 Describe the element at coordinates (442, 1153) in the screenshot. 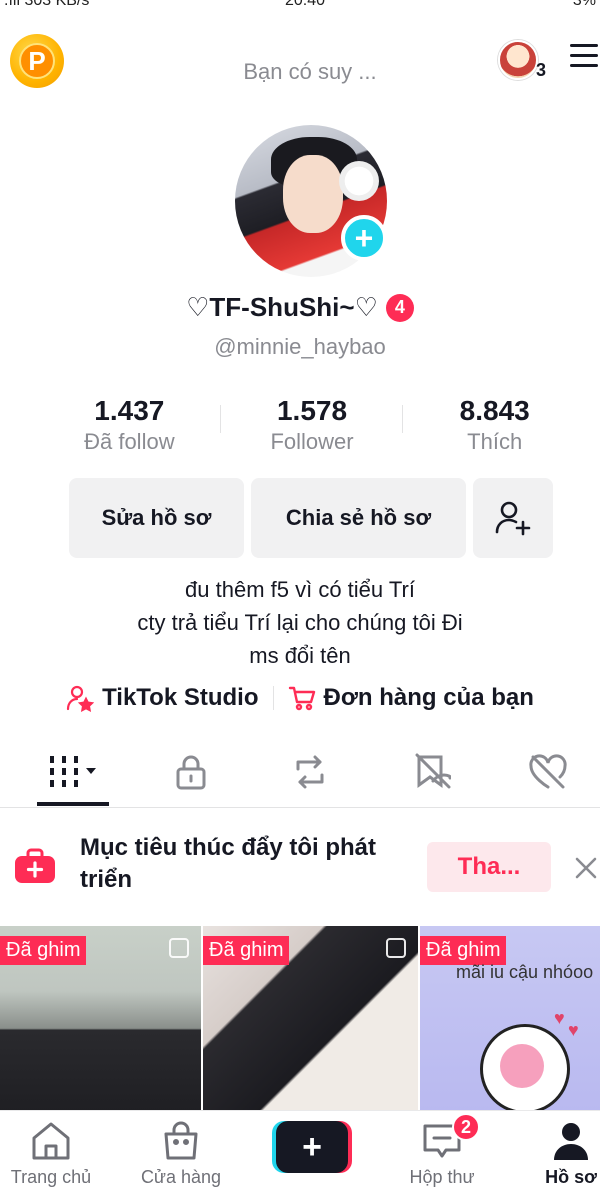

I see `nav-inbox: Hộp thư` at that location.